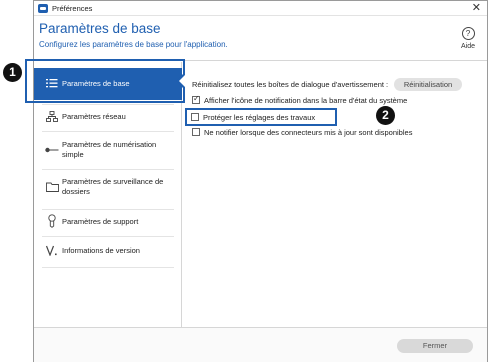 The image size is (488, 362). What do you see at coordinates (12, 72) in the screenshot?
I see `callout-badge-1: 1` at bounding box center [12, 72].